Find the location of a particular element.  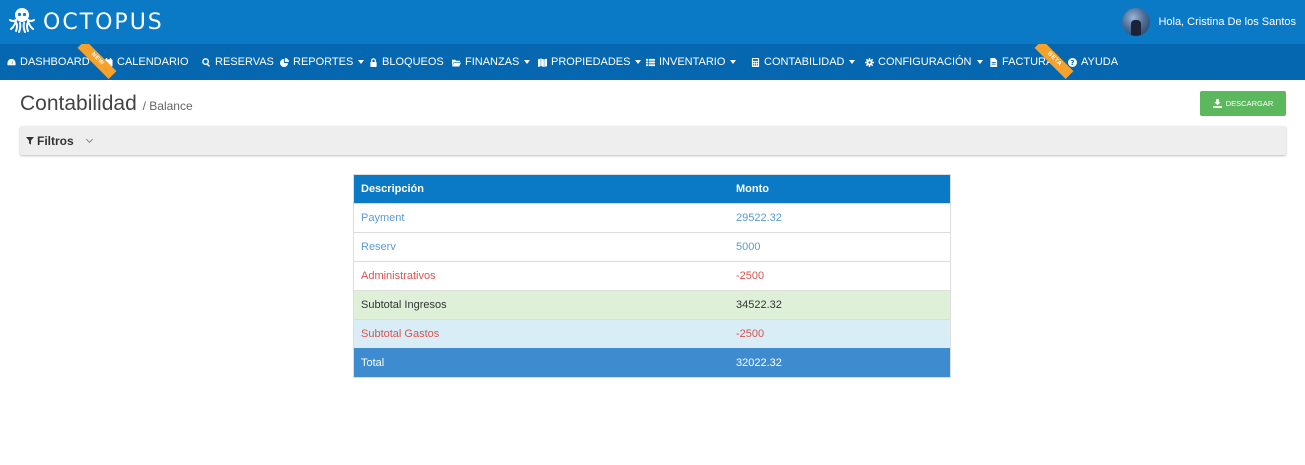

nav-reservas-label: RESERVAS is located at coordinates (244, 62).